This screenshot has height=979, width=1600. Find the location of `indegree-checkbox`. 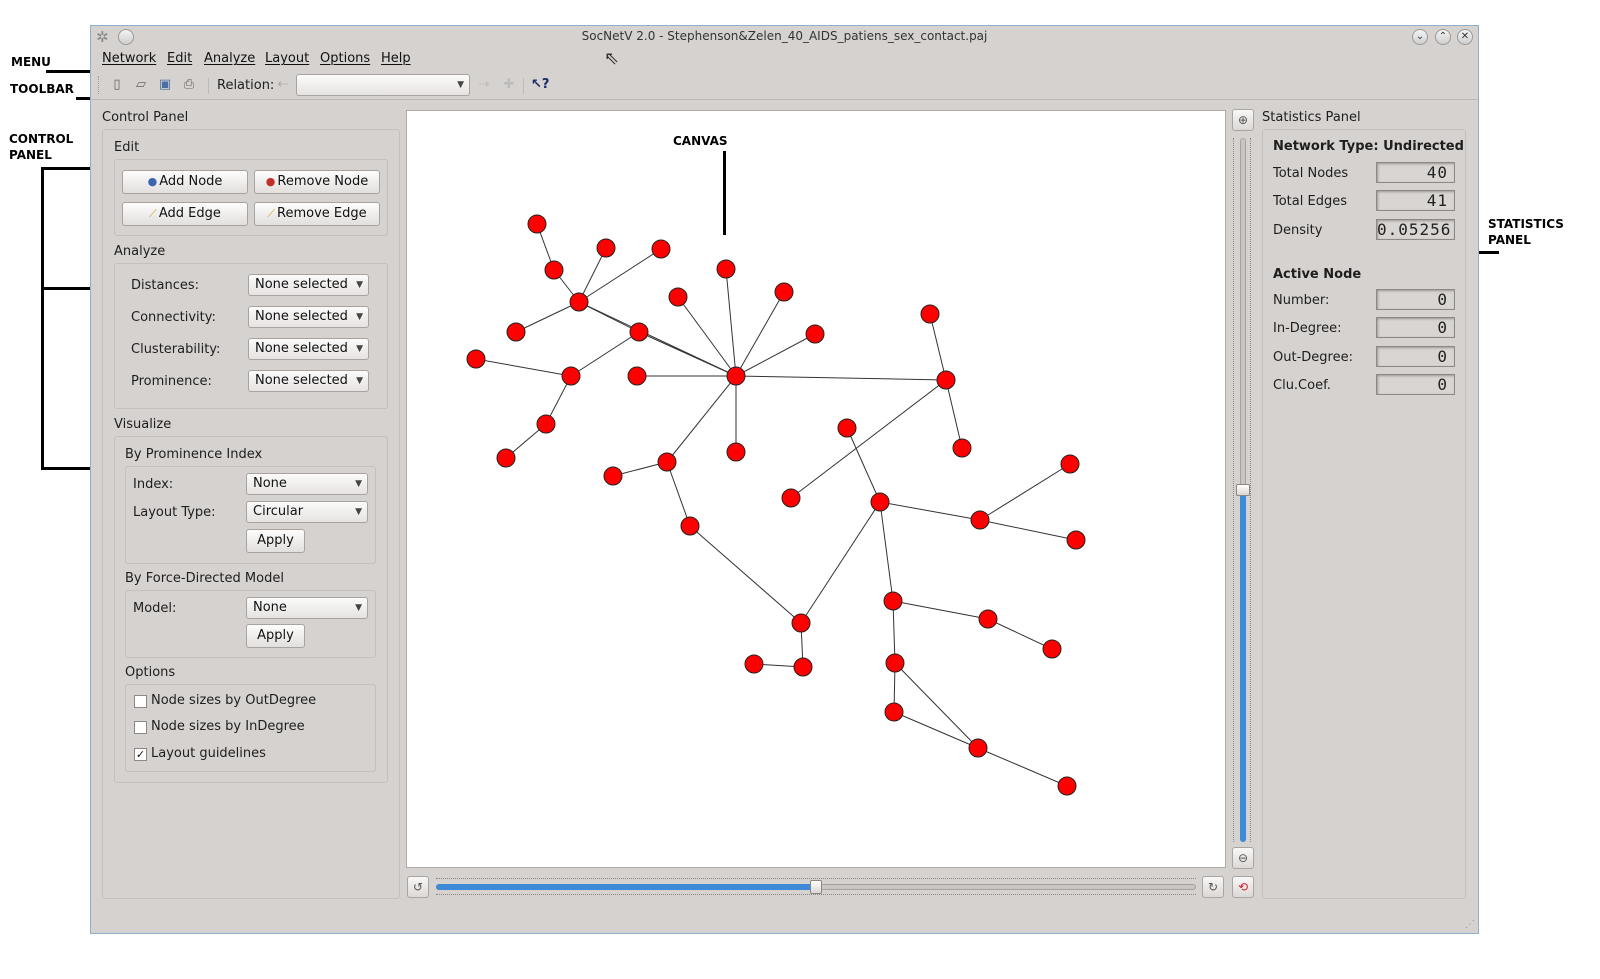

indegree-checkbox is located at coordinates (140, 727).